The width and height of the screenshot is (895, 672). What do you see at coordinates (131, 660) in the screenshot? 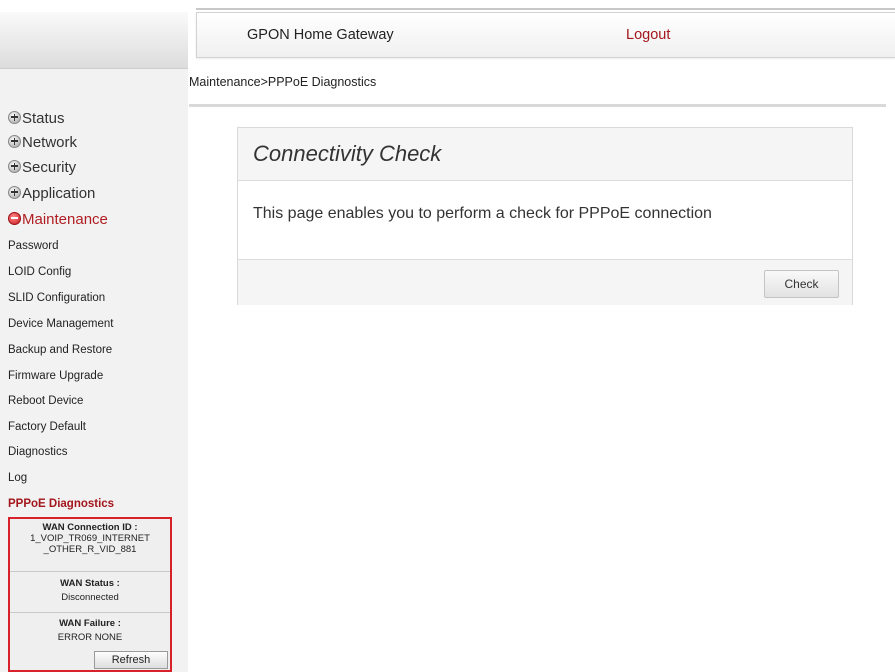
I see `refresh-button: Refresh` at bounding box center [131, 660].